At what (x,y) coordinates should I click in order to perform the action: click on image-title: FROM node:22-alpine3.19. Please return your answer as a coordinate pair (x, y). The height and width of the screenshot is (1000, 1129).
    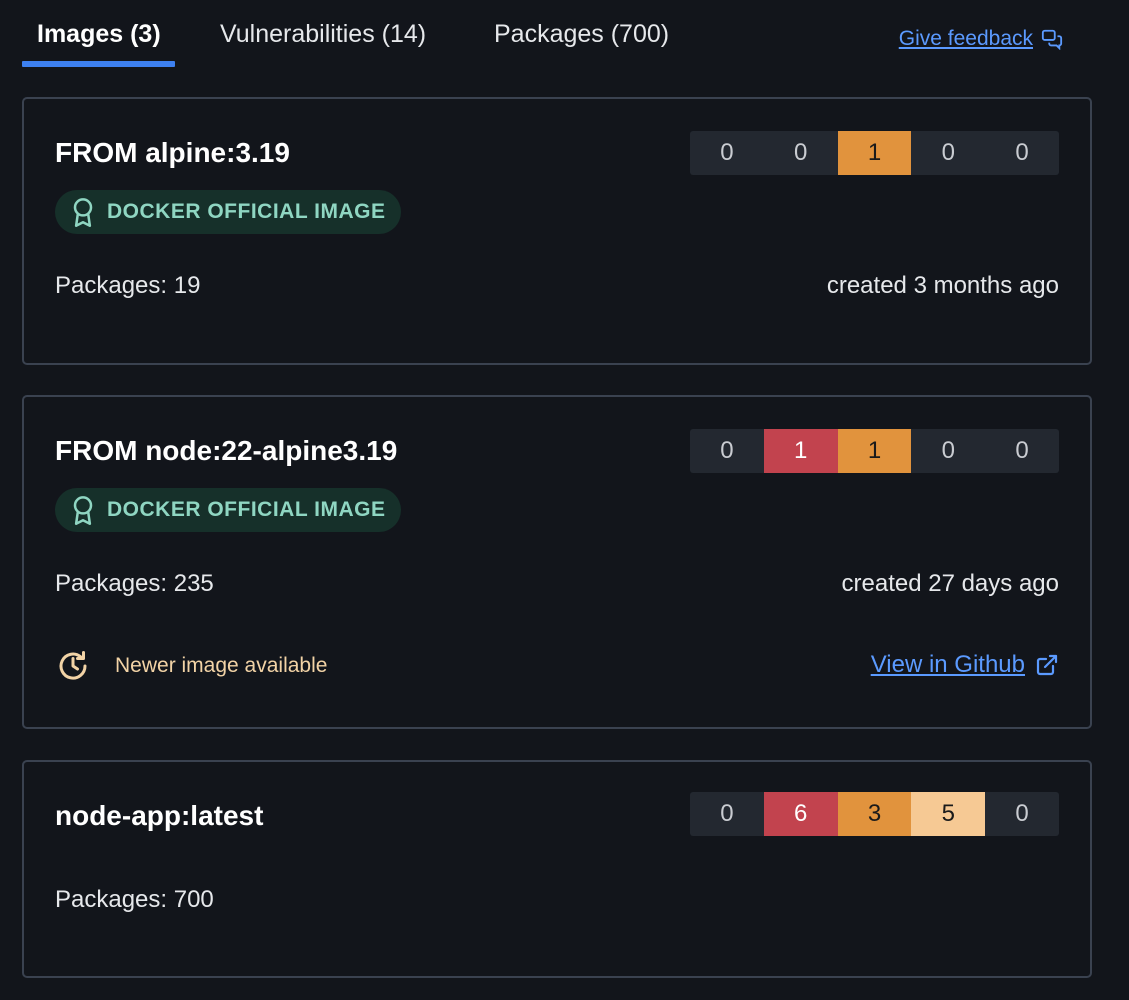
    Looking at the image, I should click on (226, 450).